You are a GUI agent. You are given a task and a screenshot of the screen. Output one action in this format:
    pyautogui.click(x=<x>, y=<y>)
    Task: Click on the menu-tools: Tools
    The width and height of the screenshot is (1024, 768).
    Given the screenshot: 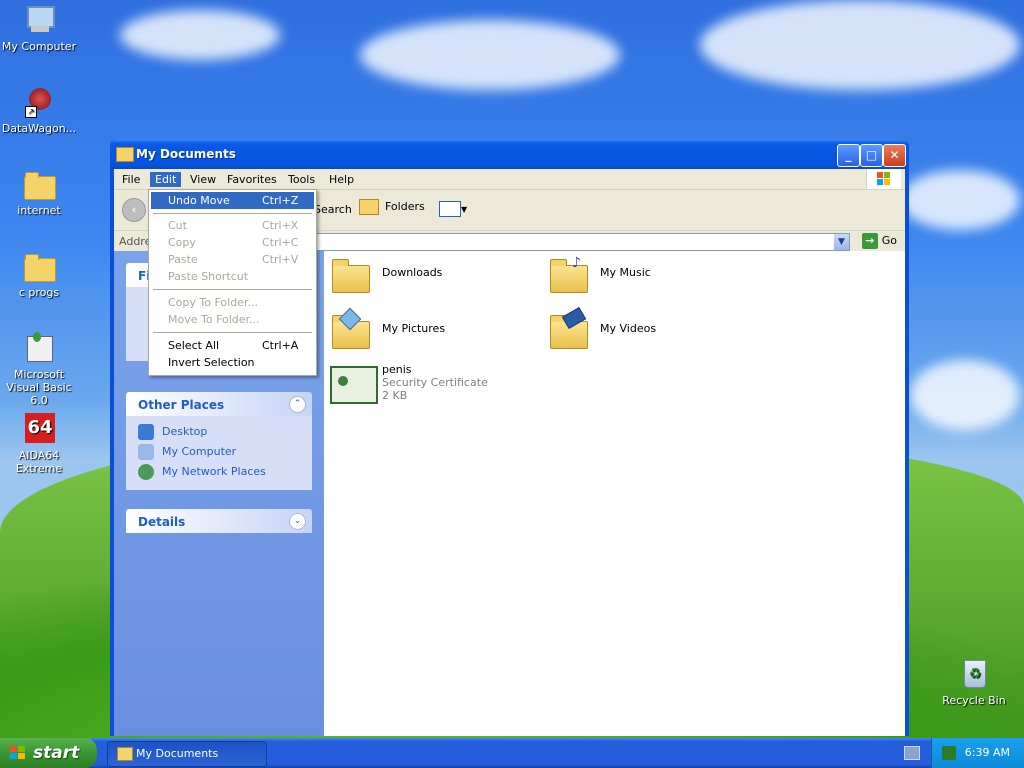 What is the action you would take?
    pyautogui.click(x=301, y=179)
    